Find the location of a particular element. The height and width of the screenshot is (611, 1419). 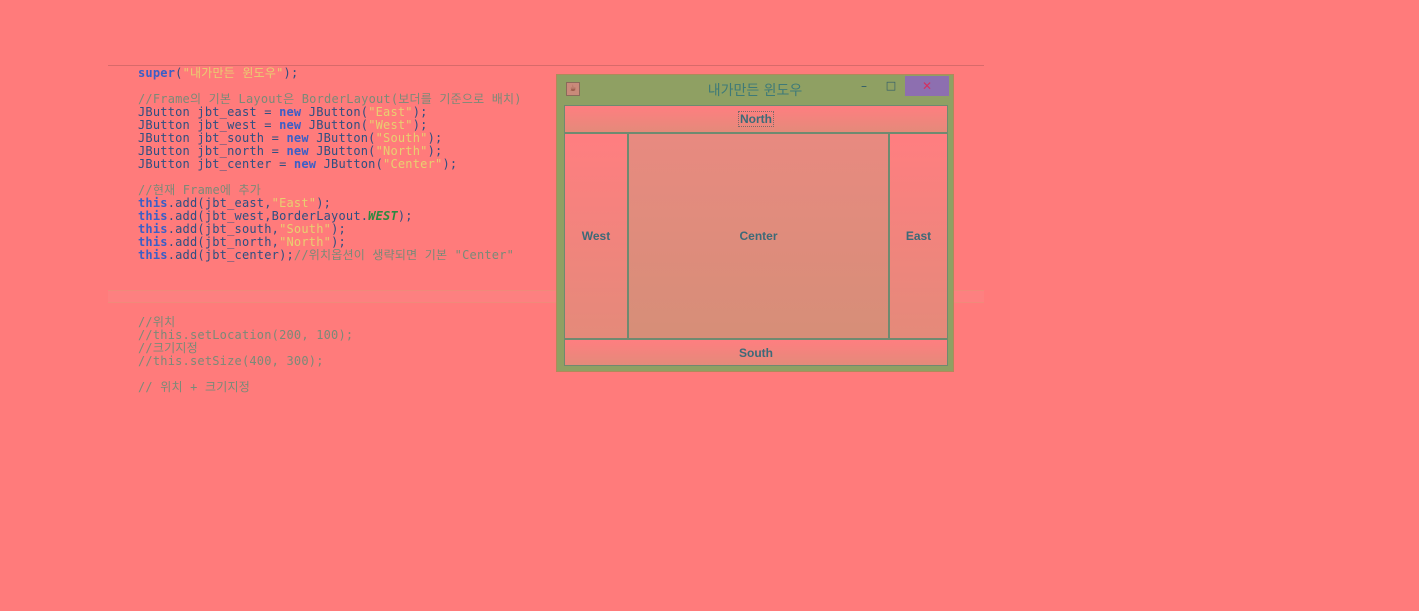

north-button-label: North is located at coordinates (756, 119).